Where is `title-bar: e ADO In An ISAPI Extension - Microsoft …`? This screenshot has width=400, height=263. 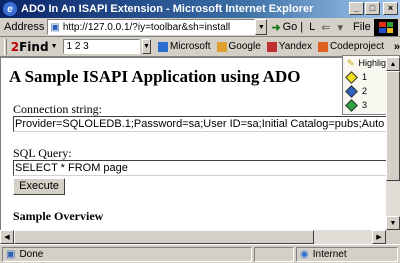 title-bar: e ADO In An ISAPI Extension - Microsoft … is located at coordinates (200, 9).